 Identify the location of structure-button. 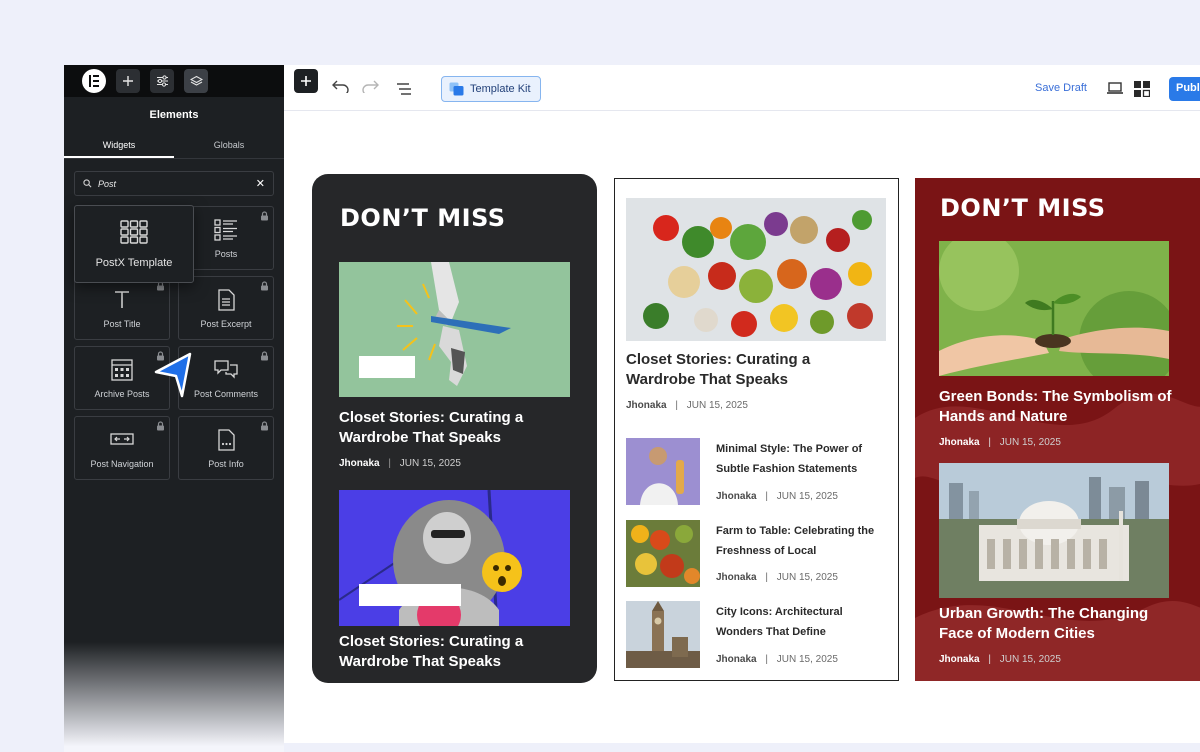
(196, 81).